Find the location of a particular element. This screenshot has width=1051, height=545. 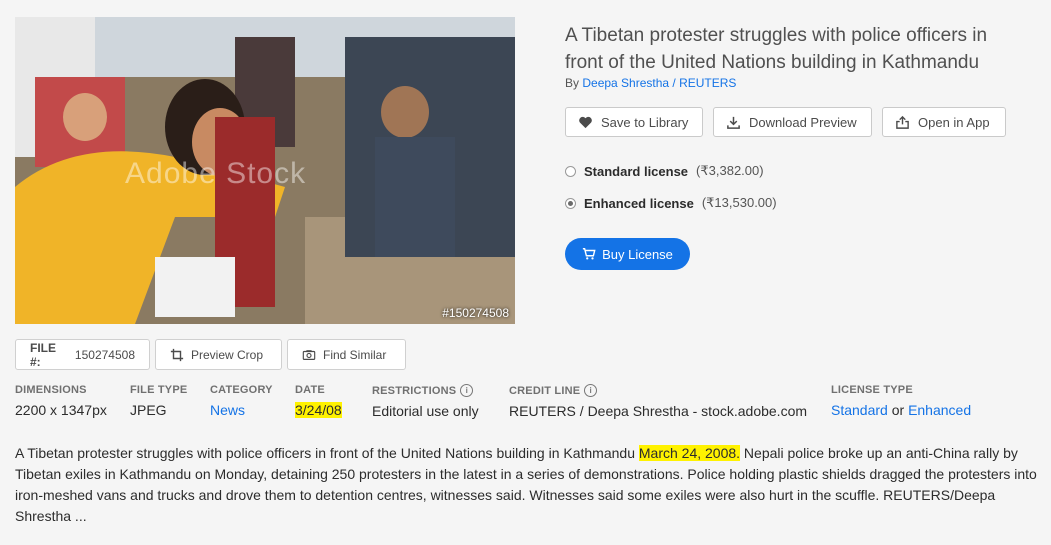

download-icon is located at coordinates (733, 122).